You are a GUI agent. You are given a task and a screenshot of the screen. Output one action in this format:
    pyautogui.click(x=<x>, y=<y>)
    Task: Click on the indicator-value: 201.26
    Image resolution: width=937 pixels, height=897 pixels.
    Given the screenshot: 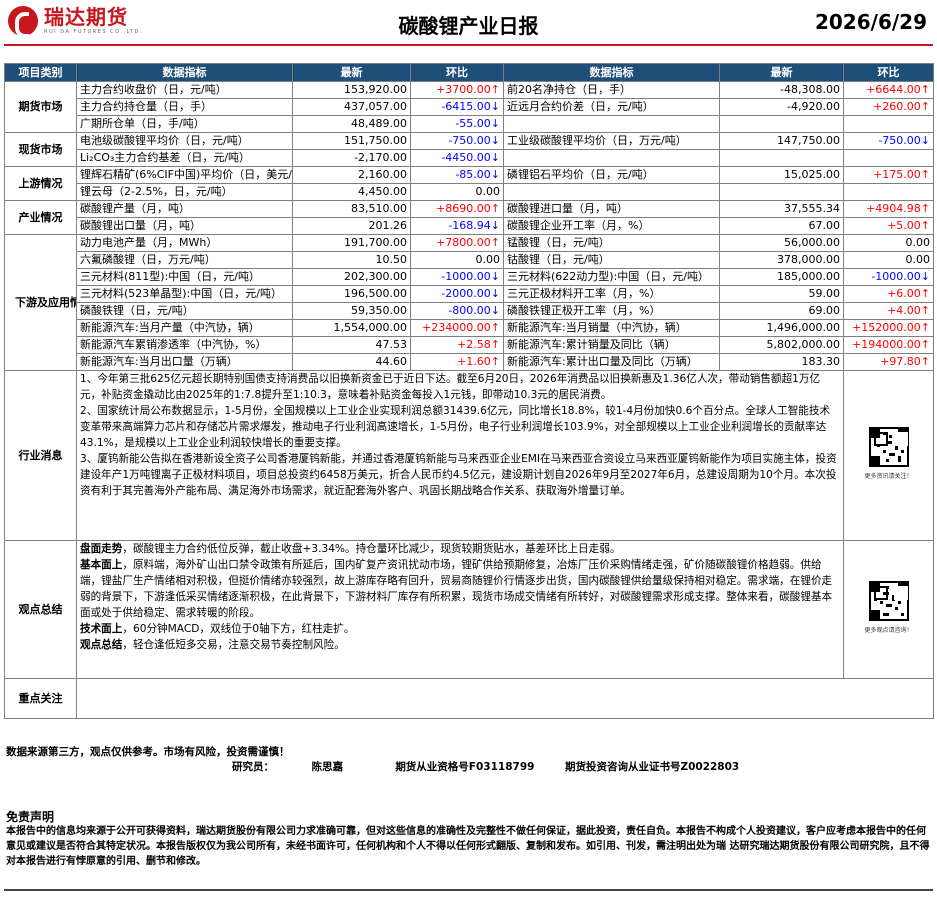 What is the action you would take?
    pyautogui.click(x=351, y=226)
    